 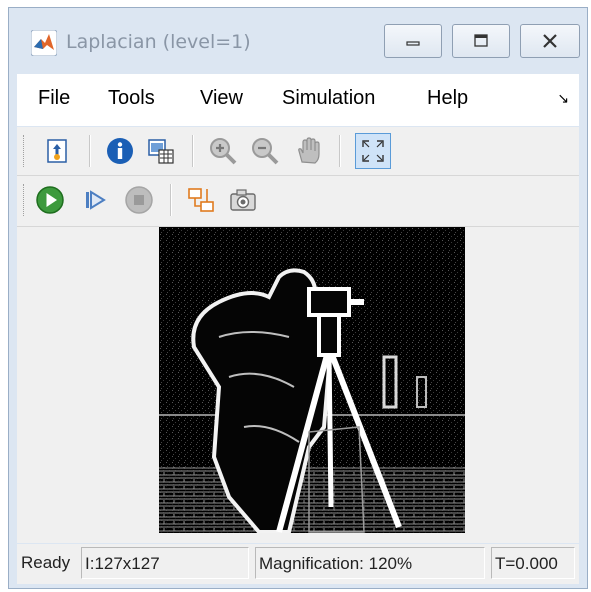 What do you see at coordinates (46, 562) in the screenshot?
I see `status-ready: Ready` at bounding box center [46, 562].